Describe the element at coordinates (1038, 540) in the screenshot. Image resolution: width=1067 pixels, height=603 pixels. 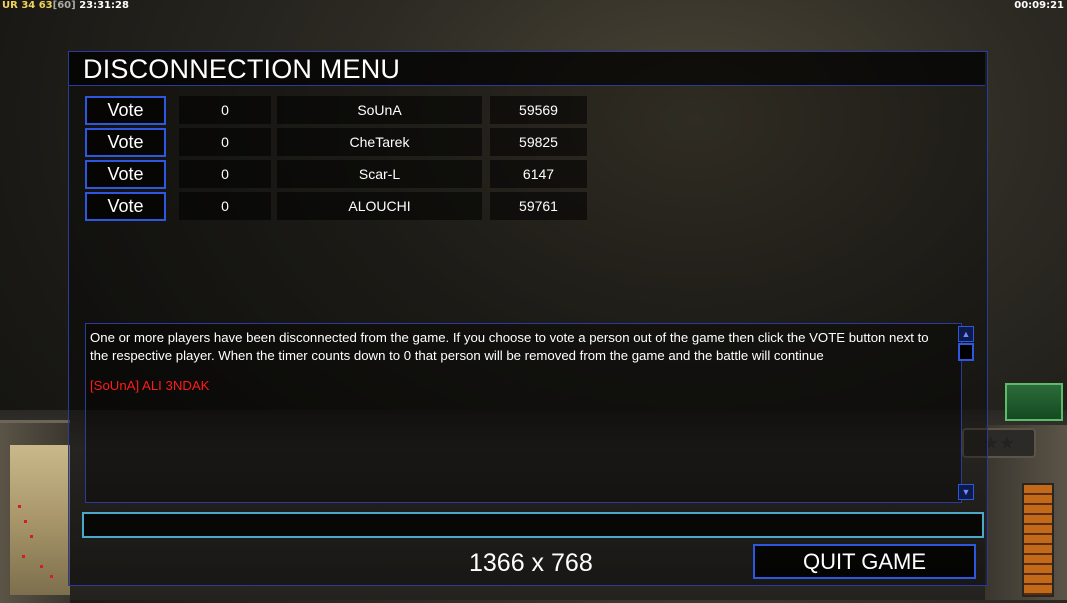
I see `power-bar` at that location.